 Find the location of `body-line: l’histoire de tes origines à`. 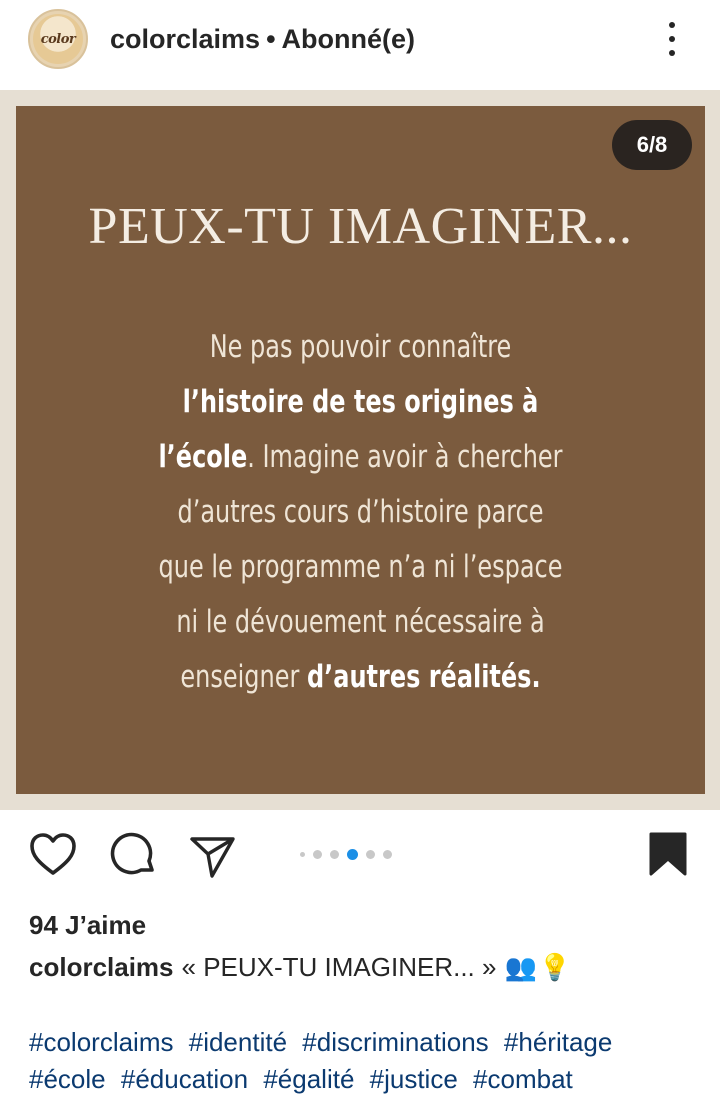

body-line: l’histoire de tes origines à is located at coordinates (360, 402).